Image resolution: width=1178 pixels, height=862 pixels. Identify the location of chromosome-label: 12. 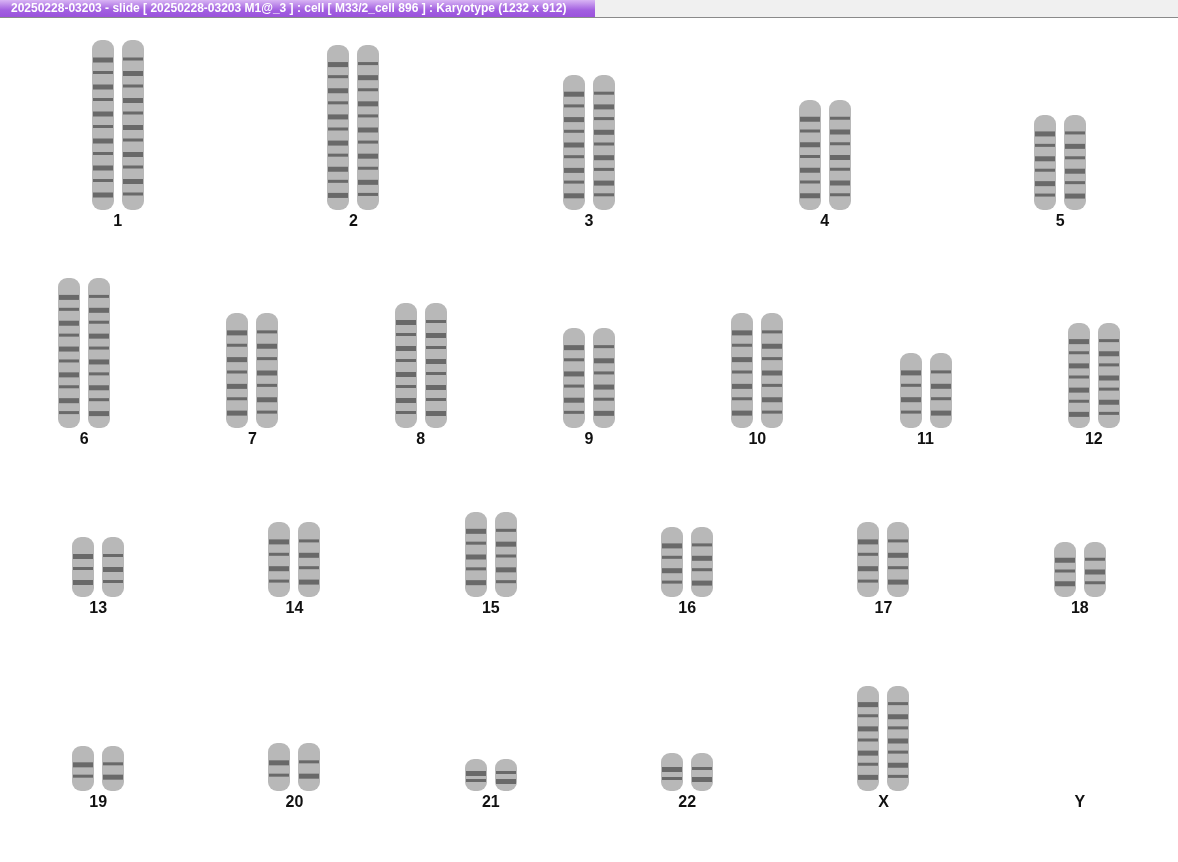
(1093, 439).